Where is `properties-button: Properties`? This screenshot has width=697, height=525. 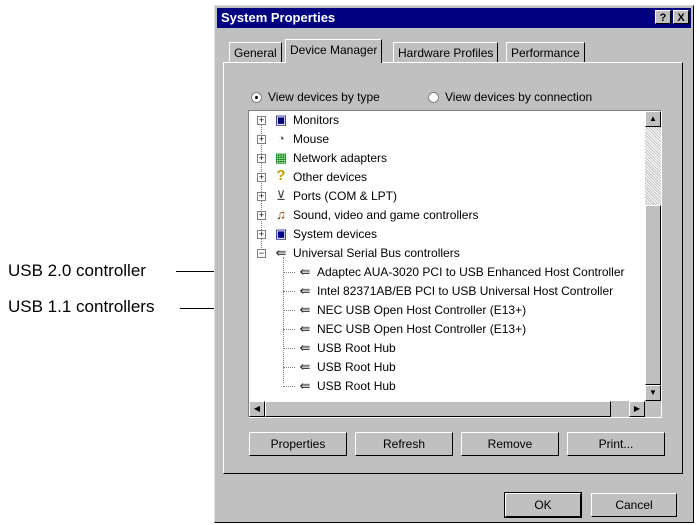
properties-button: Properties is located at coordinates (298, 444).